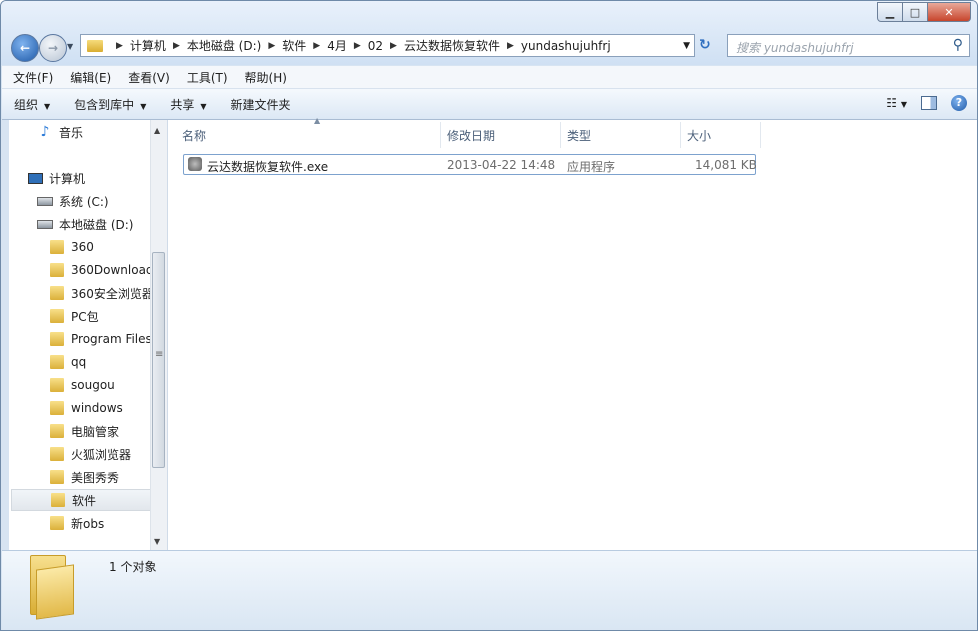 The height and width of the screenshot is (631, 978). Describe the element at coordinates (88, 77) in the screenshot. I see `menu-edit: 编辑(E)` at that location.